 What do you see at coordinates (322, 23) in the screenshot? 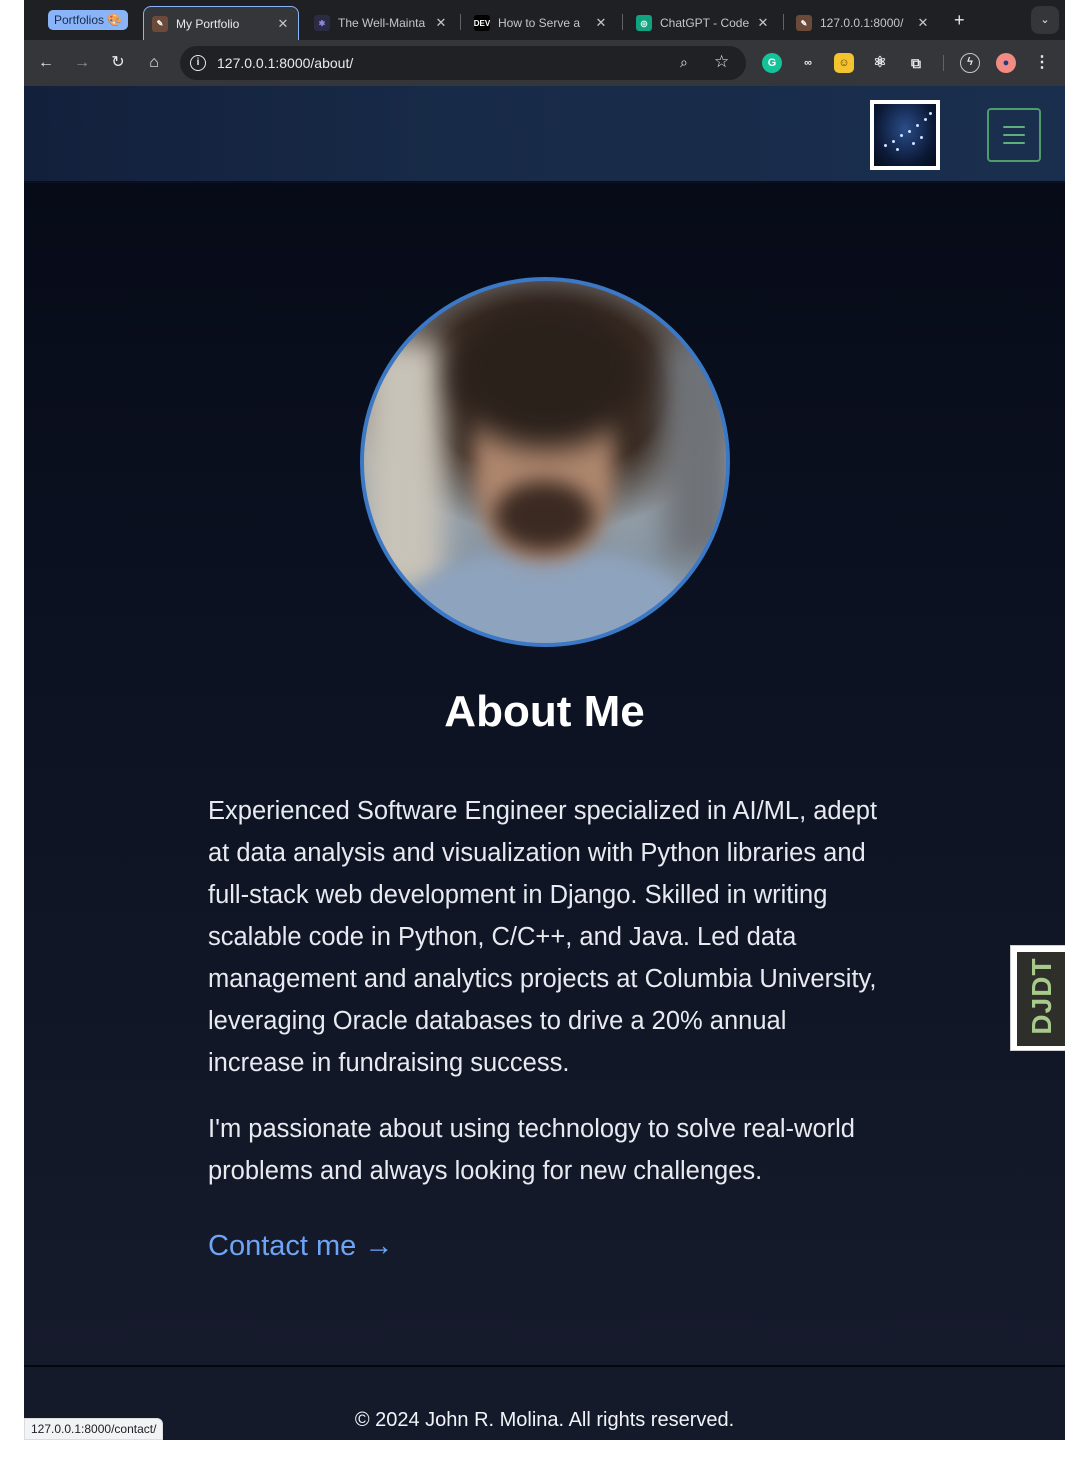
I see `bug-favicon: ✱` at bounding box center [322, 23].